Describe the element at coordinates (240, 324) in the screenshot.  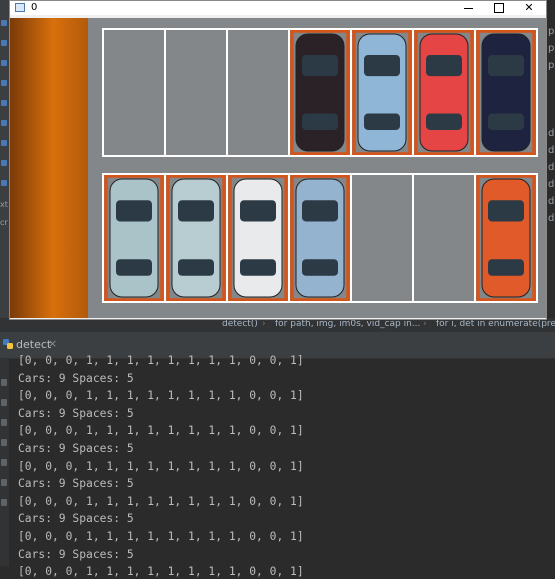
I see `breadcrumb-item: detect()` at that location.